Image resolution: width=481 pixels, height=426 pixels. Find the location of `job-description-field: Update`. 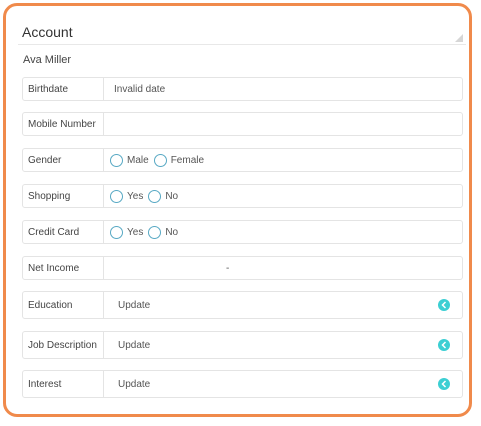

job-description-field: Update is located at coordinates (283, 345).